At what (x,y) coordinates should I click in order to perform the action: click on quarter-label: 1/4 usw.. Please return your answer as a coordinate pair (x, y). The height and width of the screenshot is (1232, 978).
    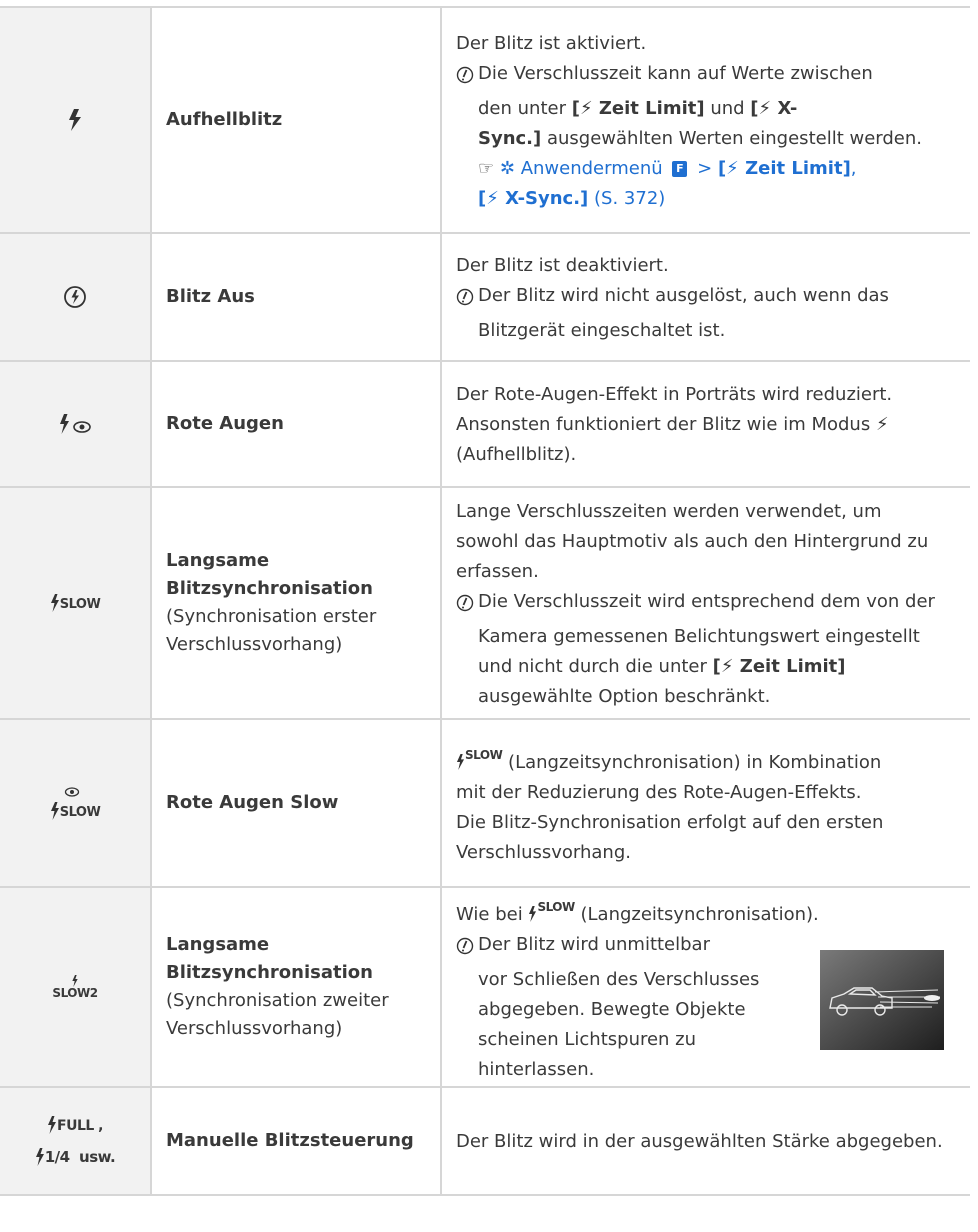
    Looking at the image, I should click on (80, 1157).